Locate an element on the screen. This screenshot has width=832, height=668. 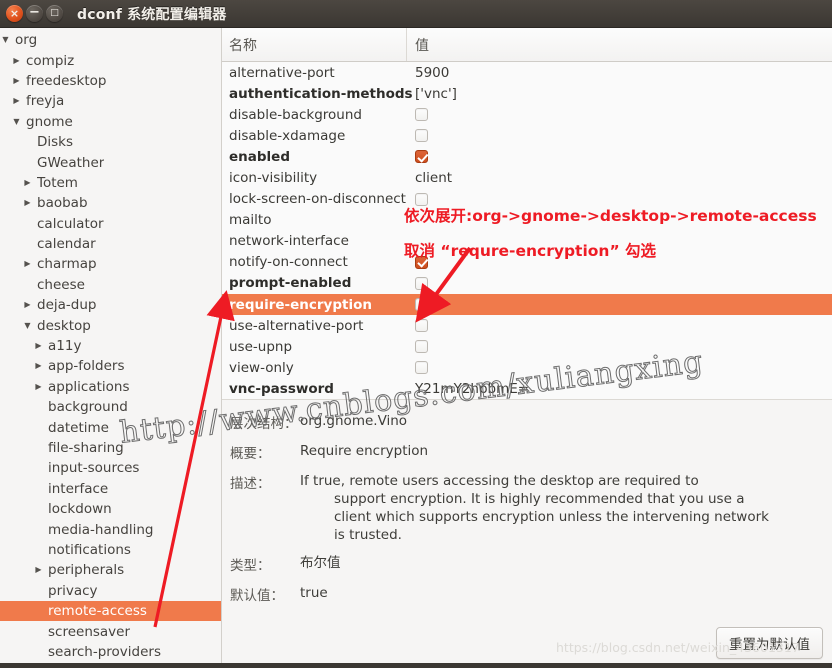
sidebar-item-input-sources: input-sources is located at coordinates (110, 468).